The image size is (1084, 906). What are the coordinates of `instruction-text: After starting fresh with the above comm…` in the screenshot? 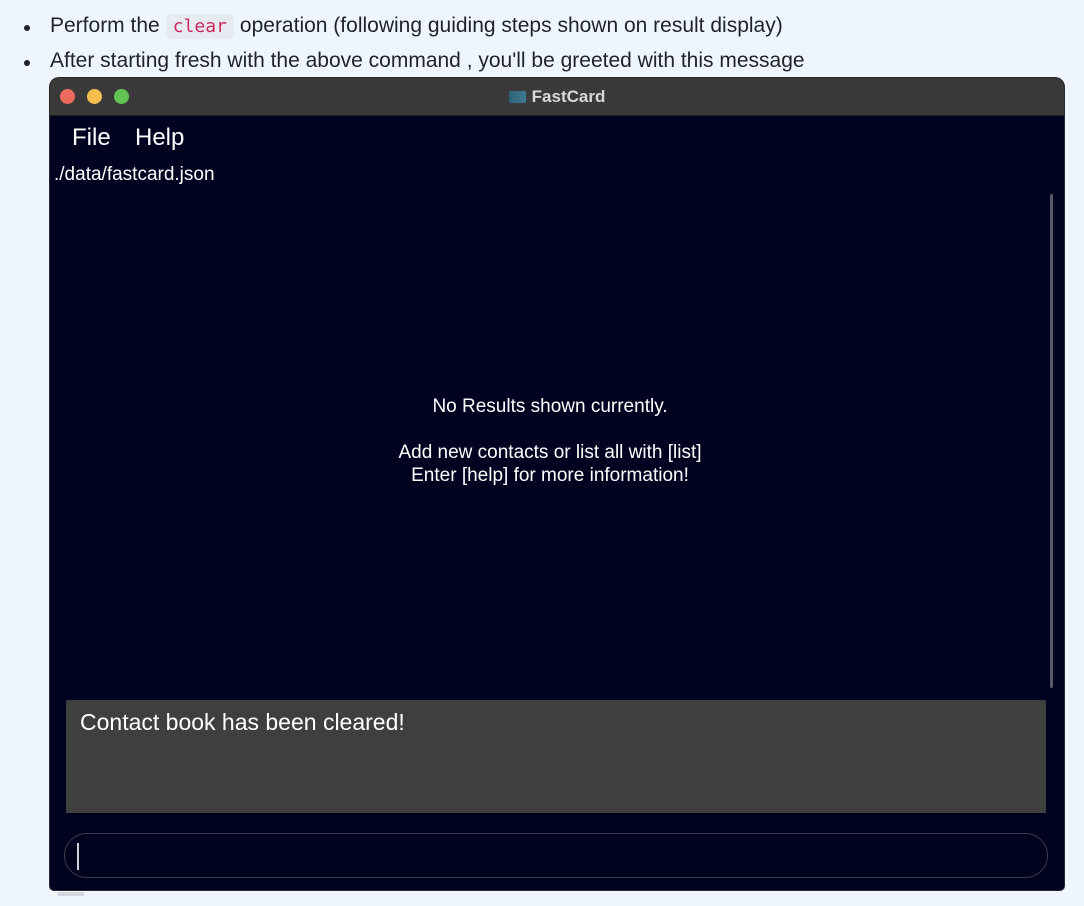 It's located at (427, 60).